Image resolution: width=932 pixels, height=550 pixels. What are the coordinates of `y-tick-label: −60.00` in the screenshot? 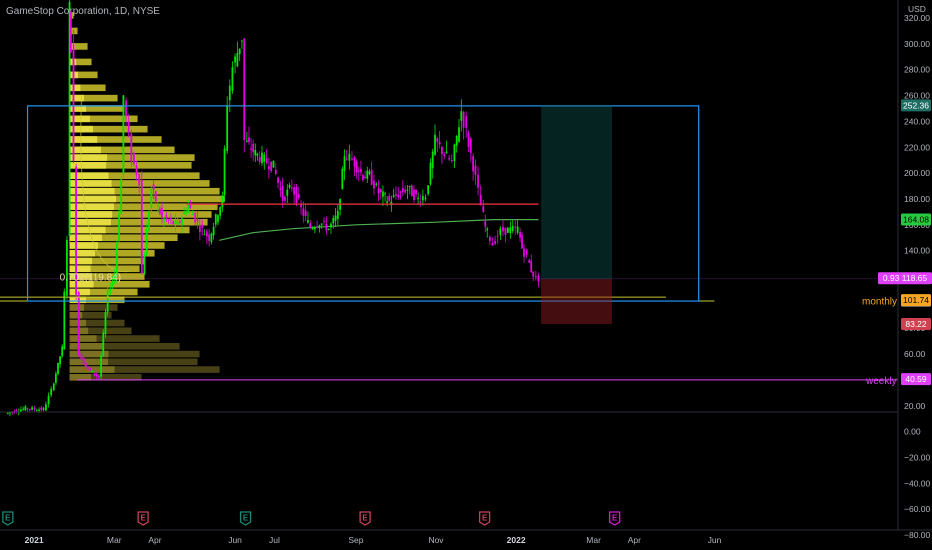 It's located at (917, 509).